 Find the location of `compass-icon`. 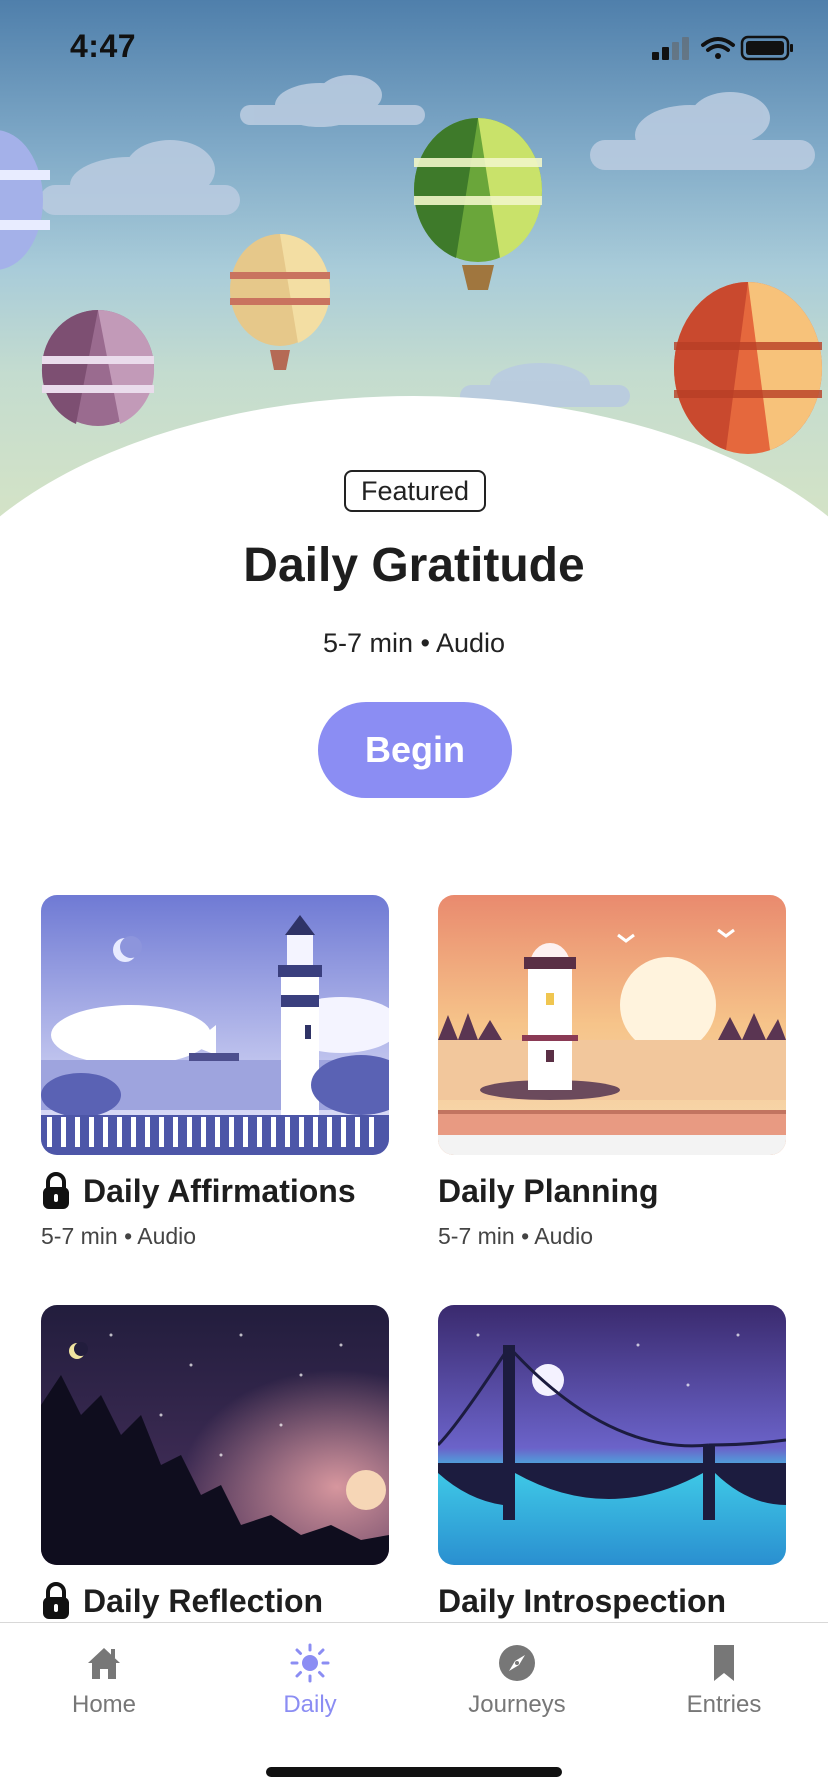

compass-icon is located at coordinates (517, 1663).